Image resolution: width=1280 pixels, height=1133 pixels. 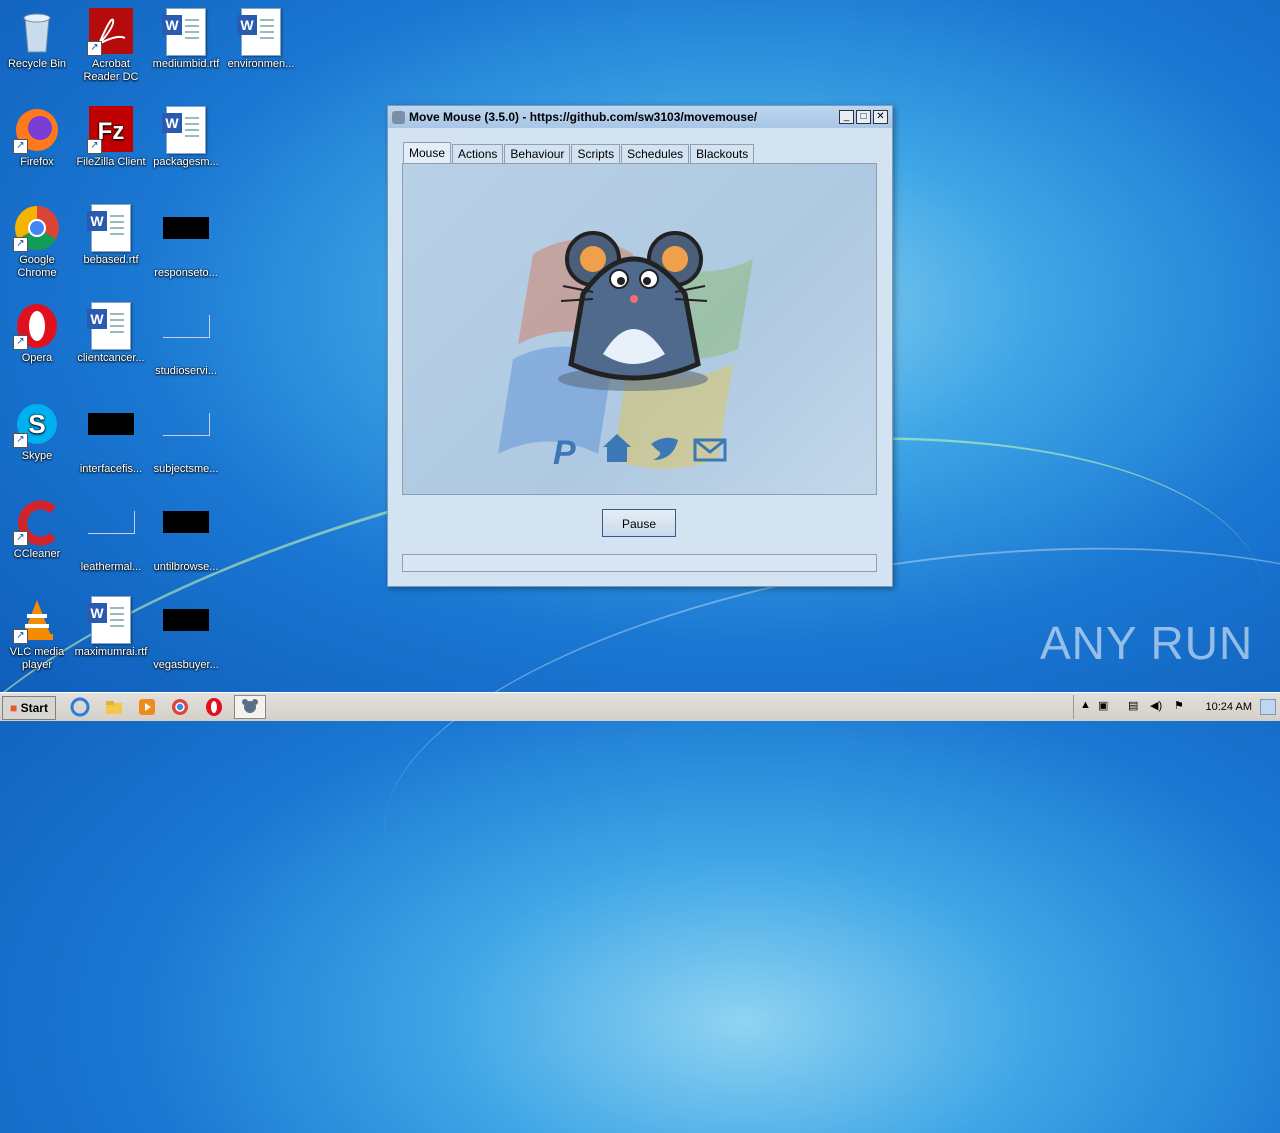 I want to click on desktop-icon-filezilla: Fz ↗ FileZilla Client, so click(x=111, y=137).